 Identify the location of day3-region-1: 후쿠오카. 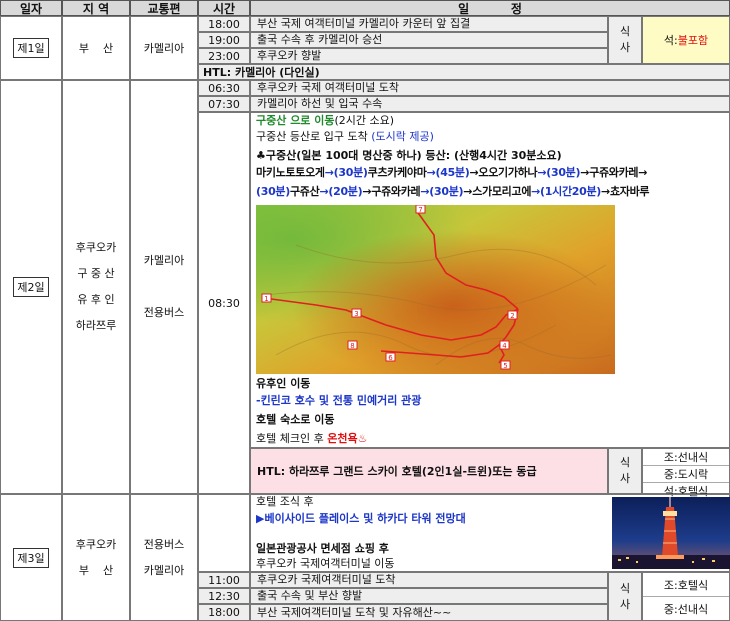
(96, 544).